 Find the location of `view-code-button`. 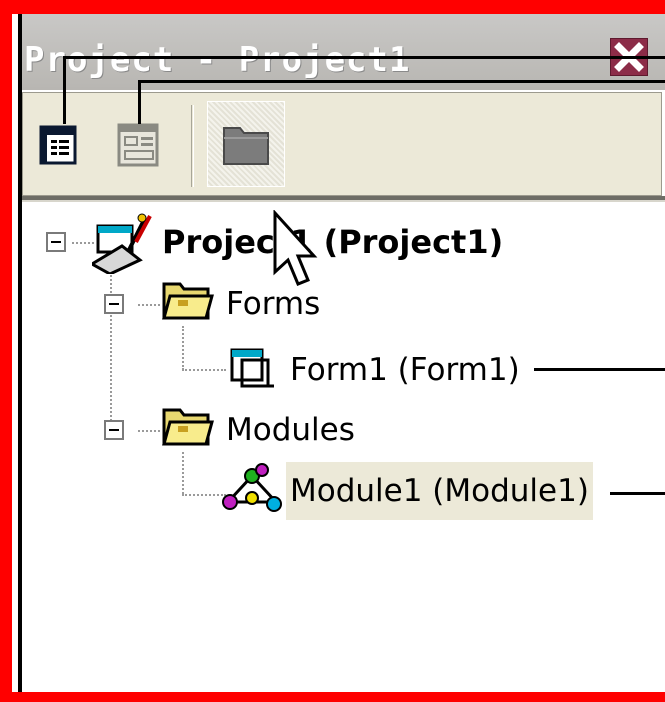

view-code-button is located at coordinates (60, 146).